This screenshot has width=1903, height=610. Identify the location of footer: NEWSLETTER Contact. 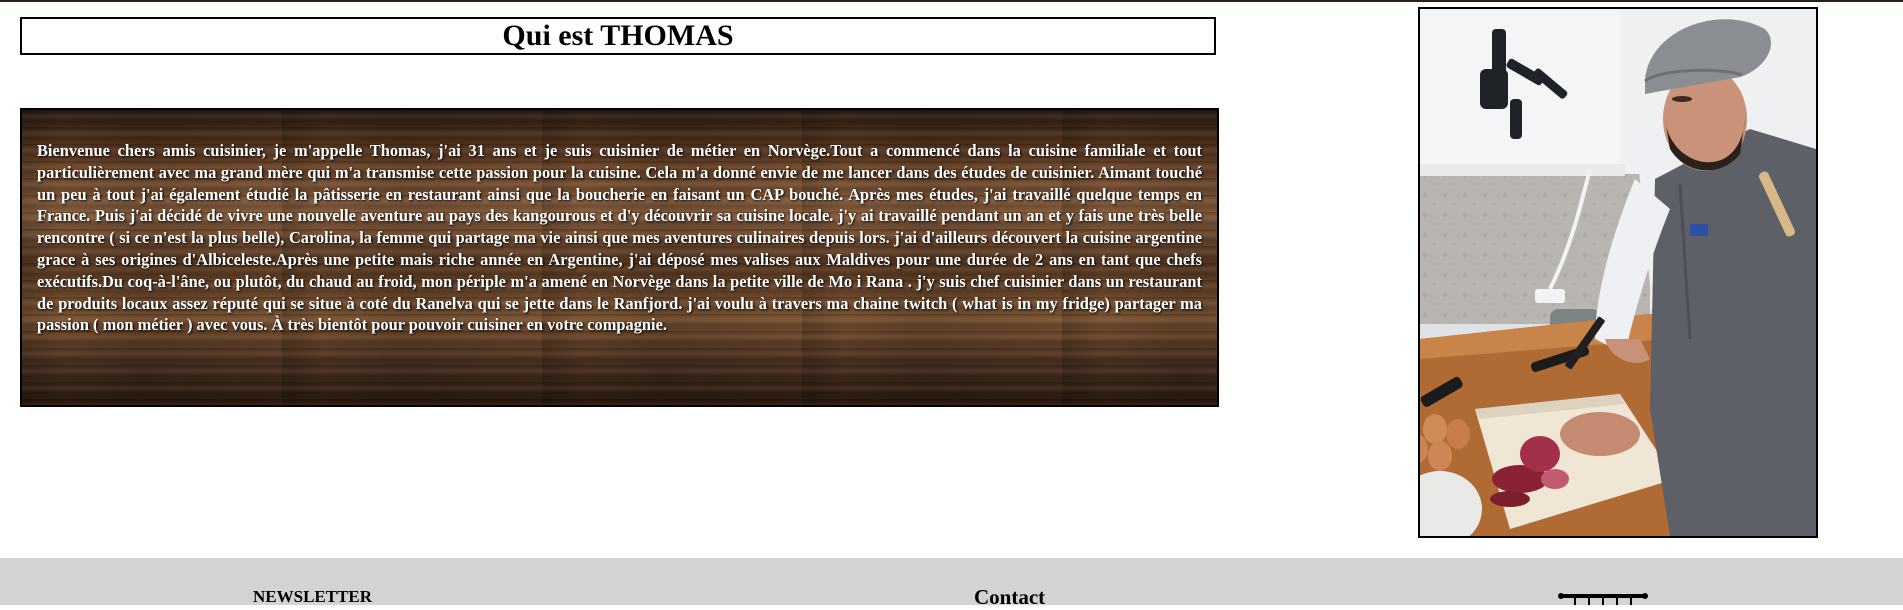
(951, 583).